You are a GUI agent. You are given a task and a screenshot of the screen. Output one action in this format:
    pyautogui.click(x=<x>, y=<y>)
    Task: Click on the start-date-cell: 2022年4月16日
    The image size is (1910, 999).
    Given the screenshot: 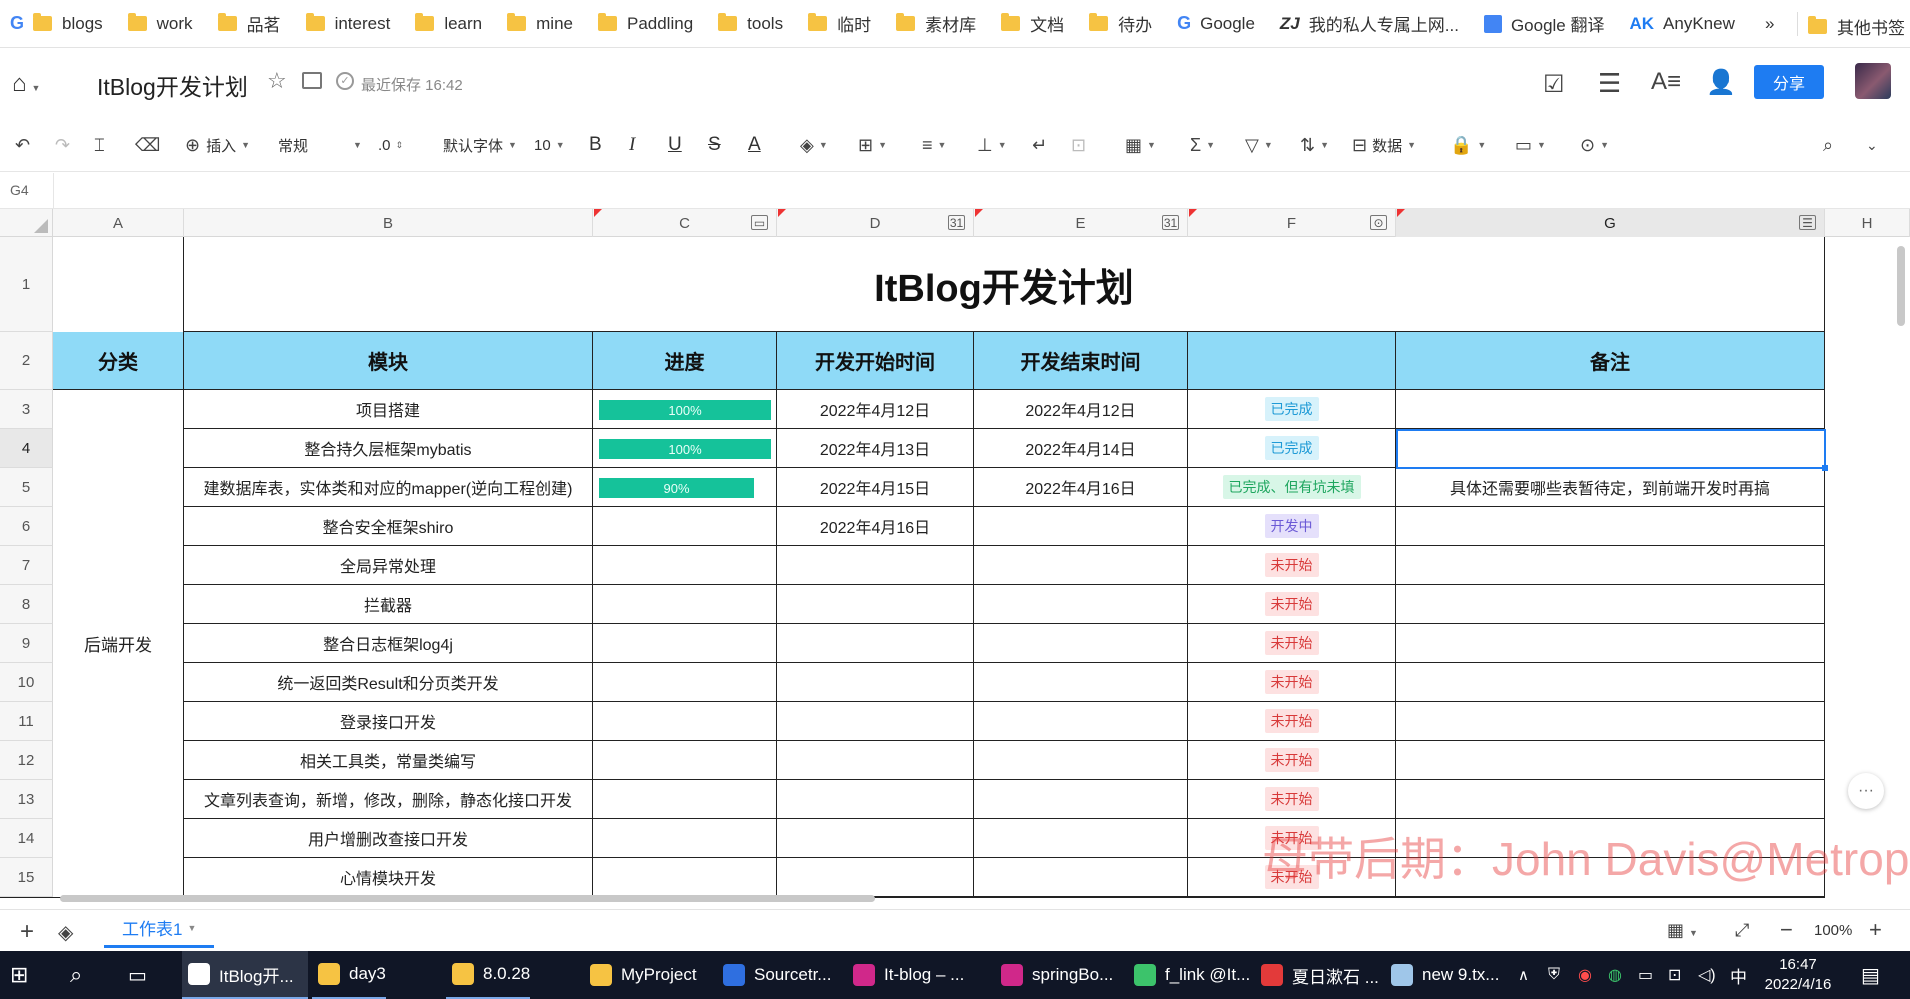 What is the action you would take?
    pyautogui.click(x=875, y=526)
    